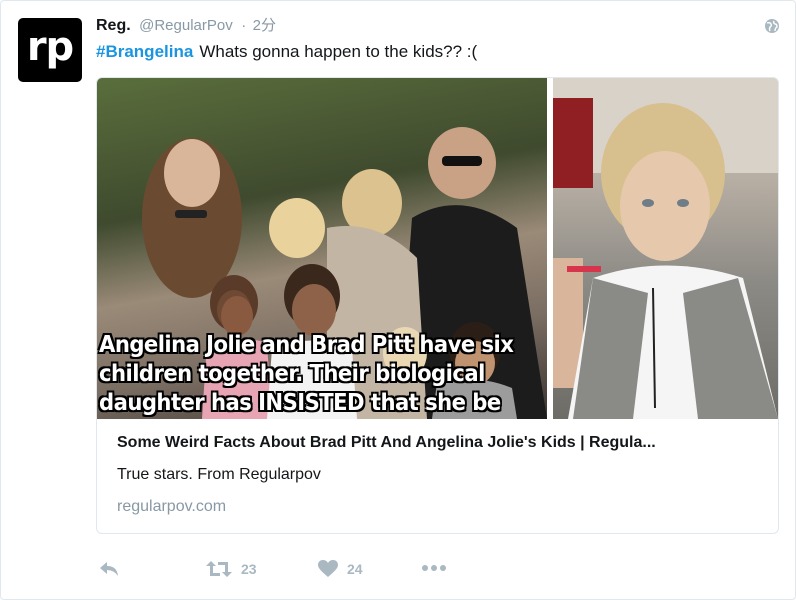  I want to click on more-button, so click(434, 568).